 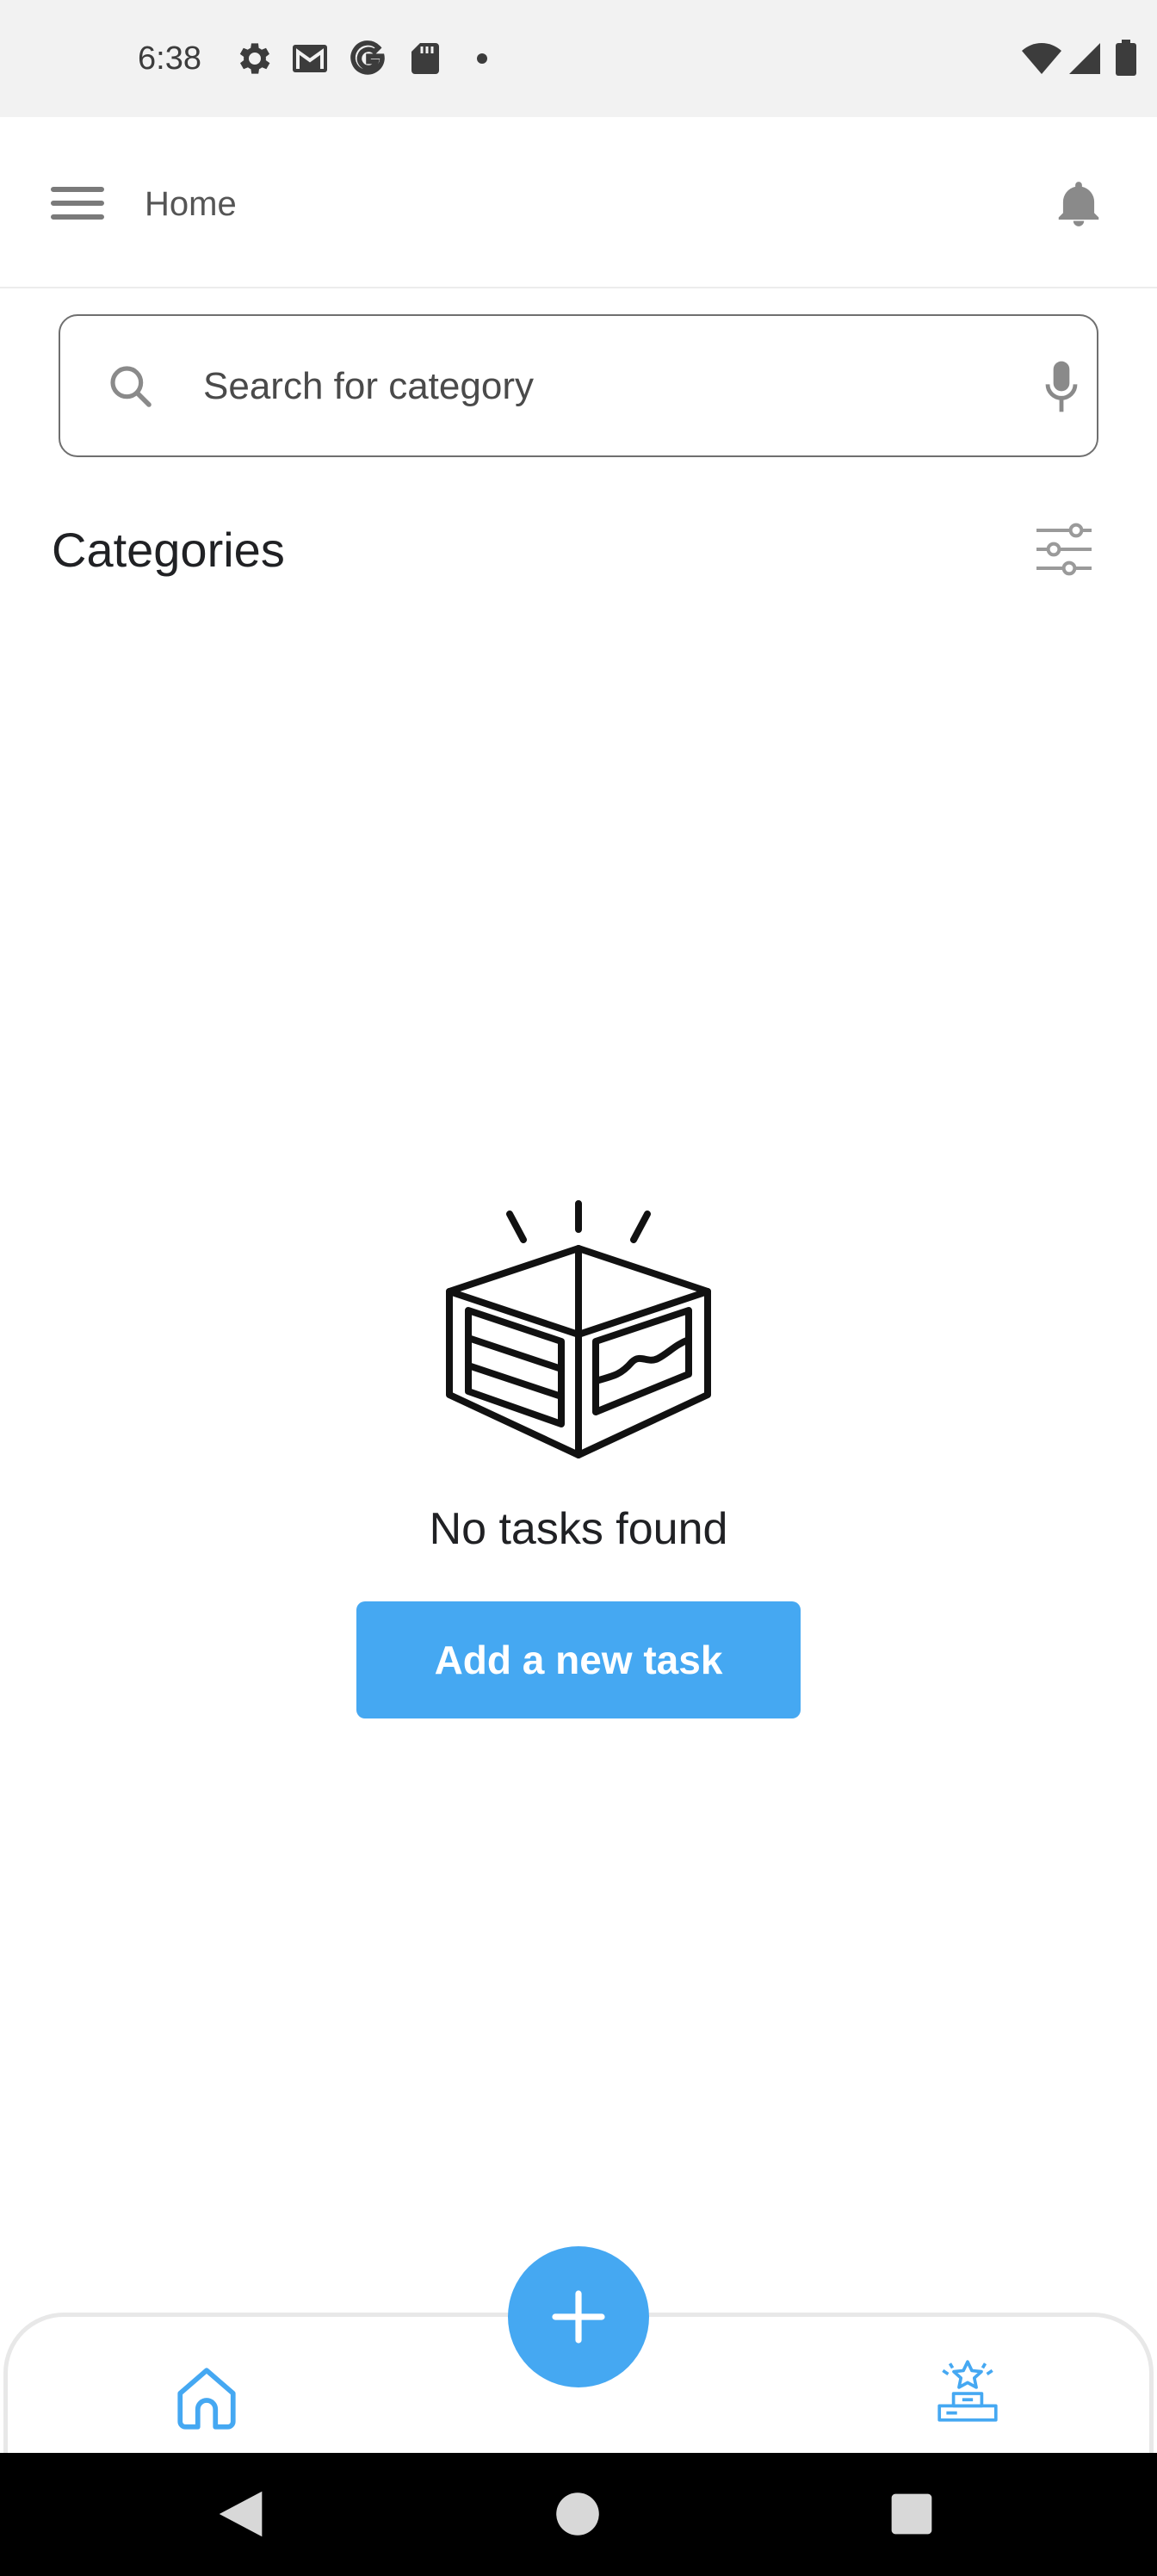 I want to click on home-icon, so click(x=207, y=2398).